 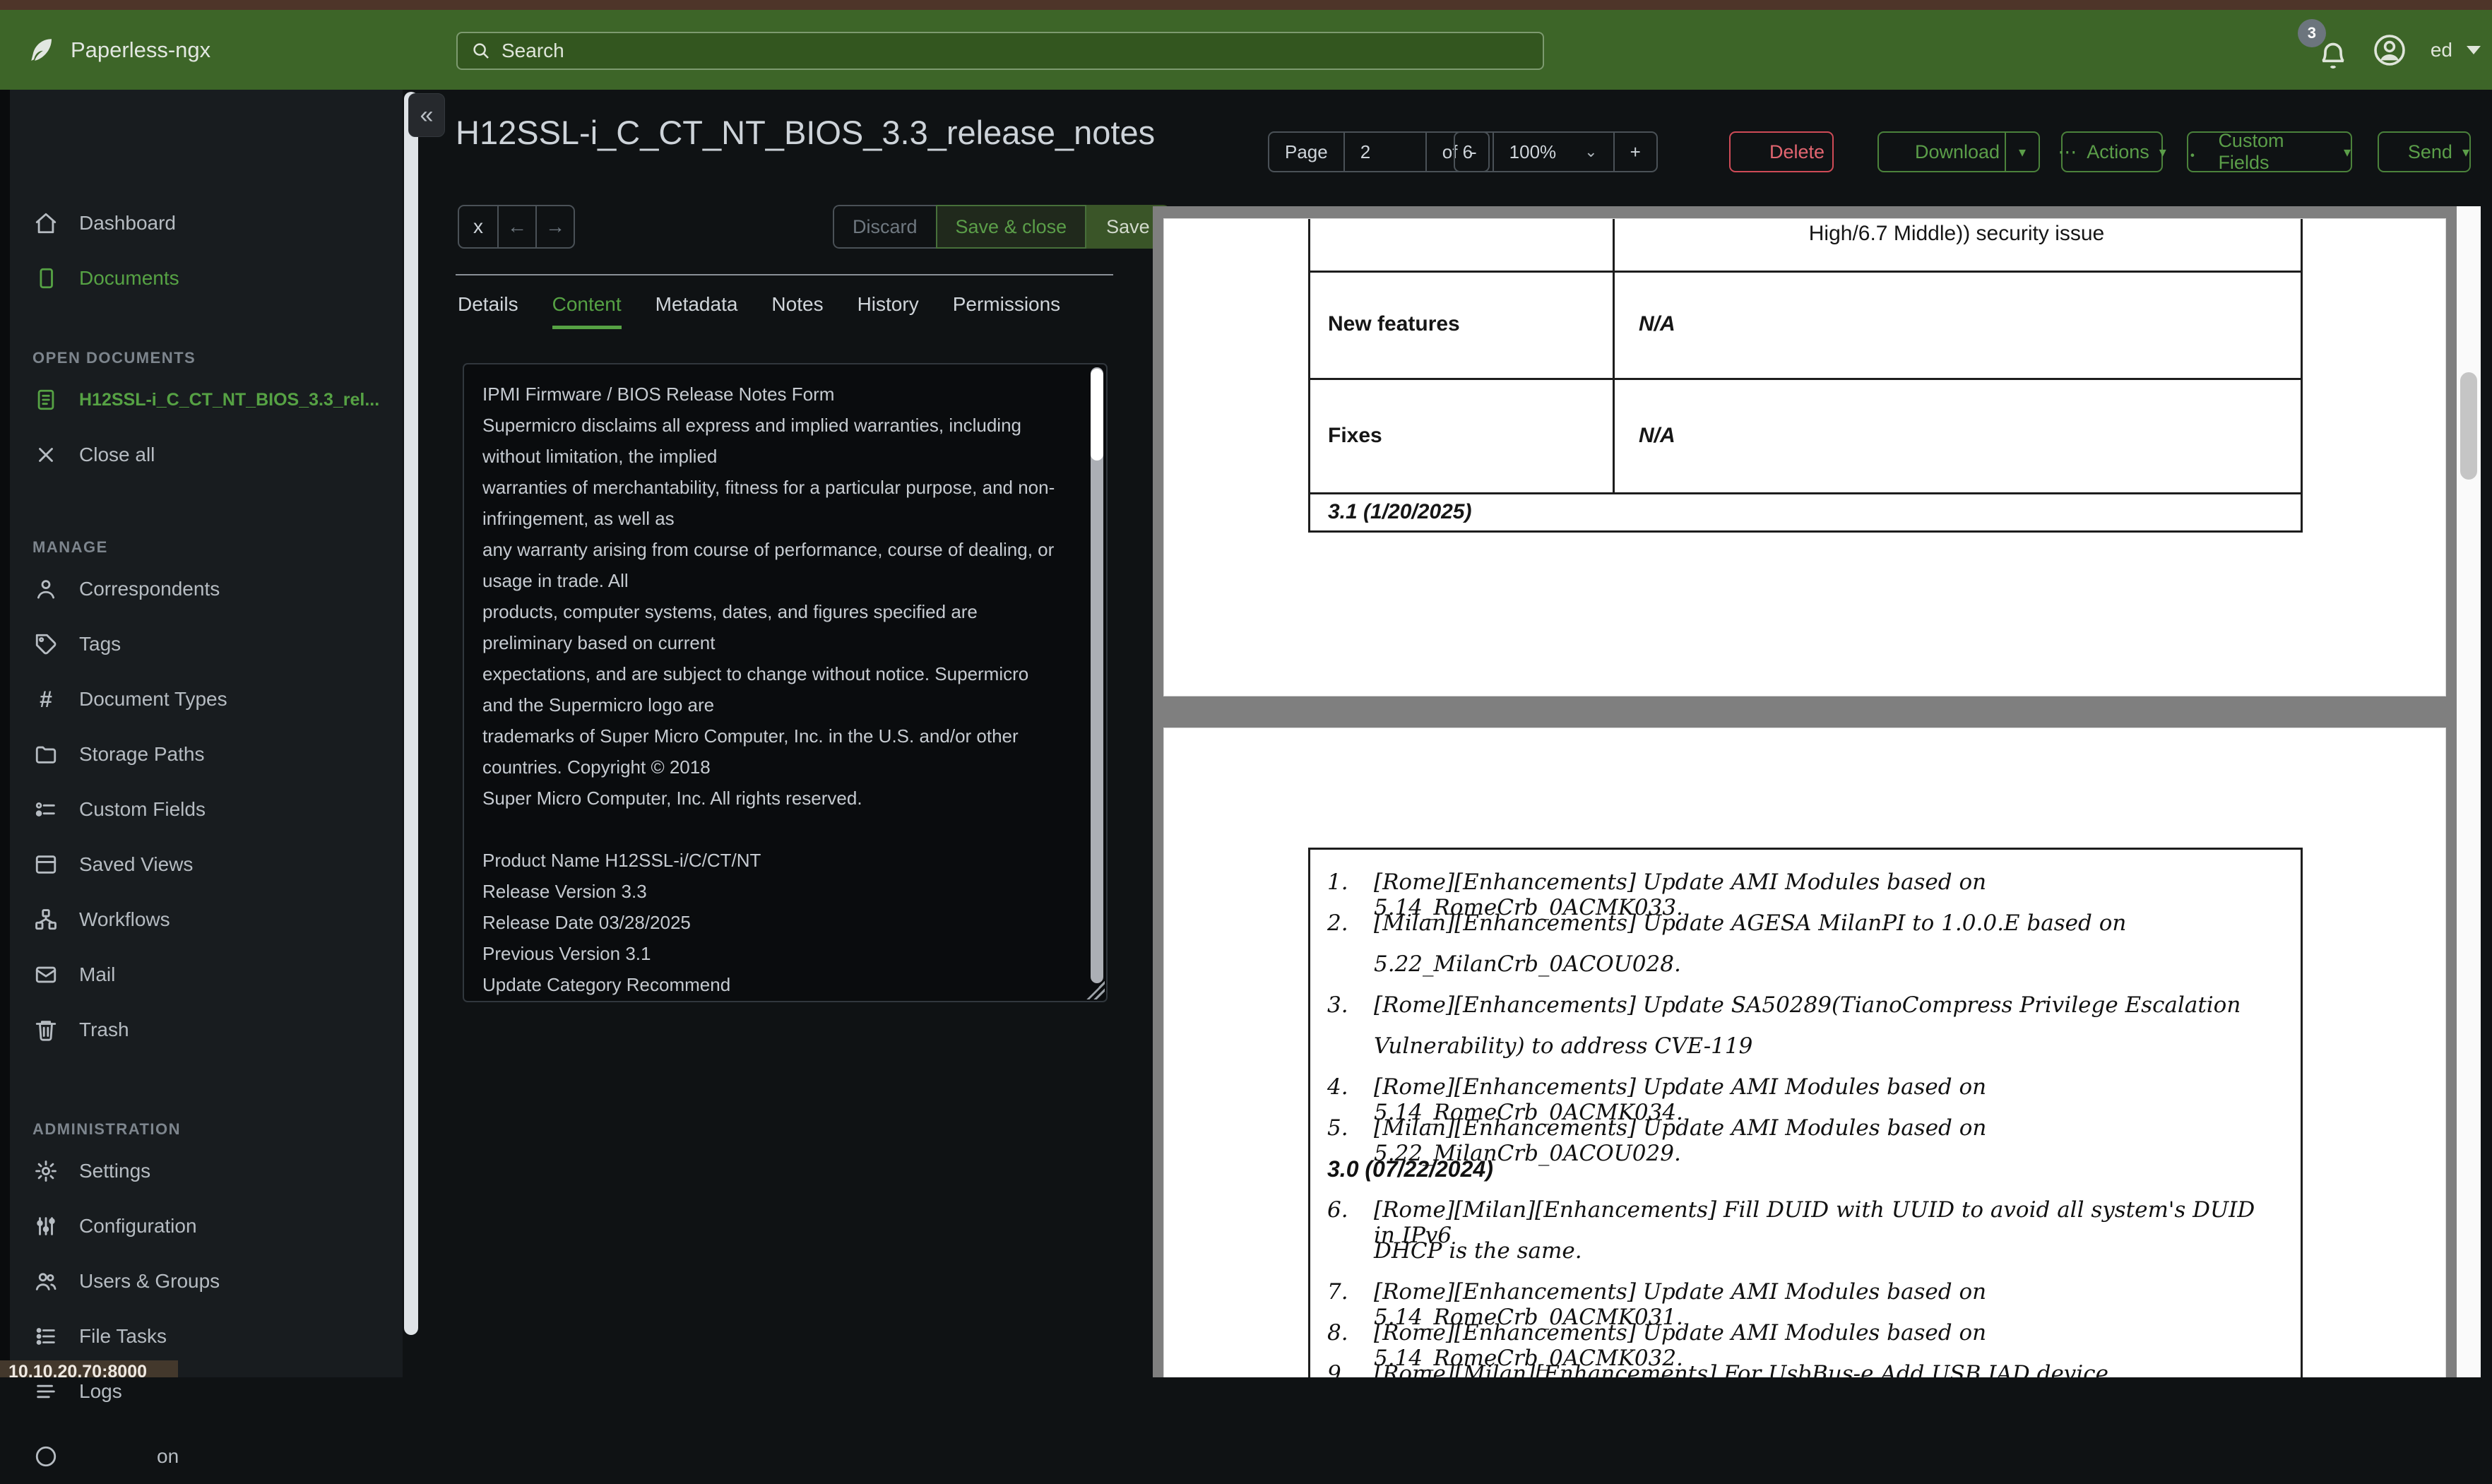 I want to click on sidebar-item-tags: Tags, so click(x=201, y=644).